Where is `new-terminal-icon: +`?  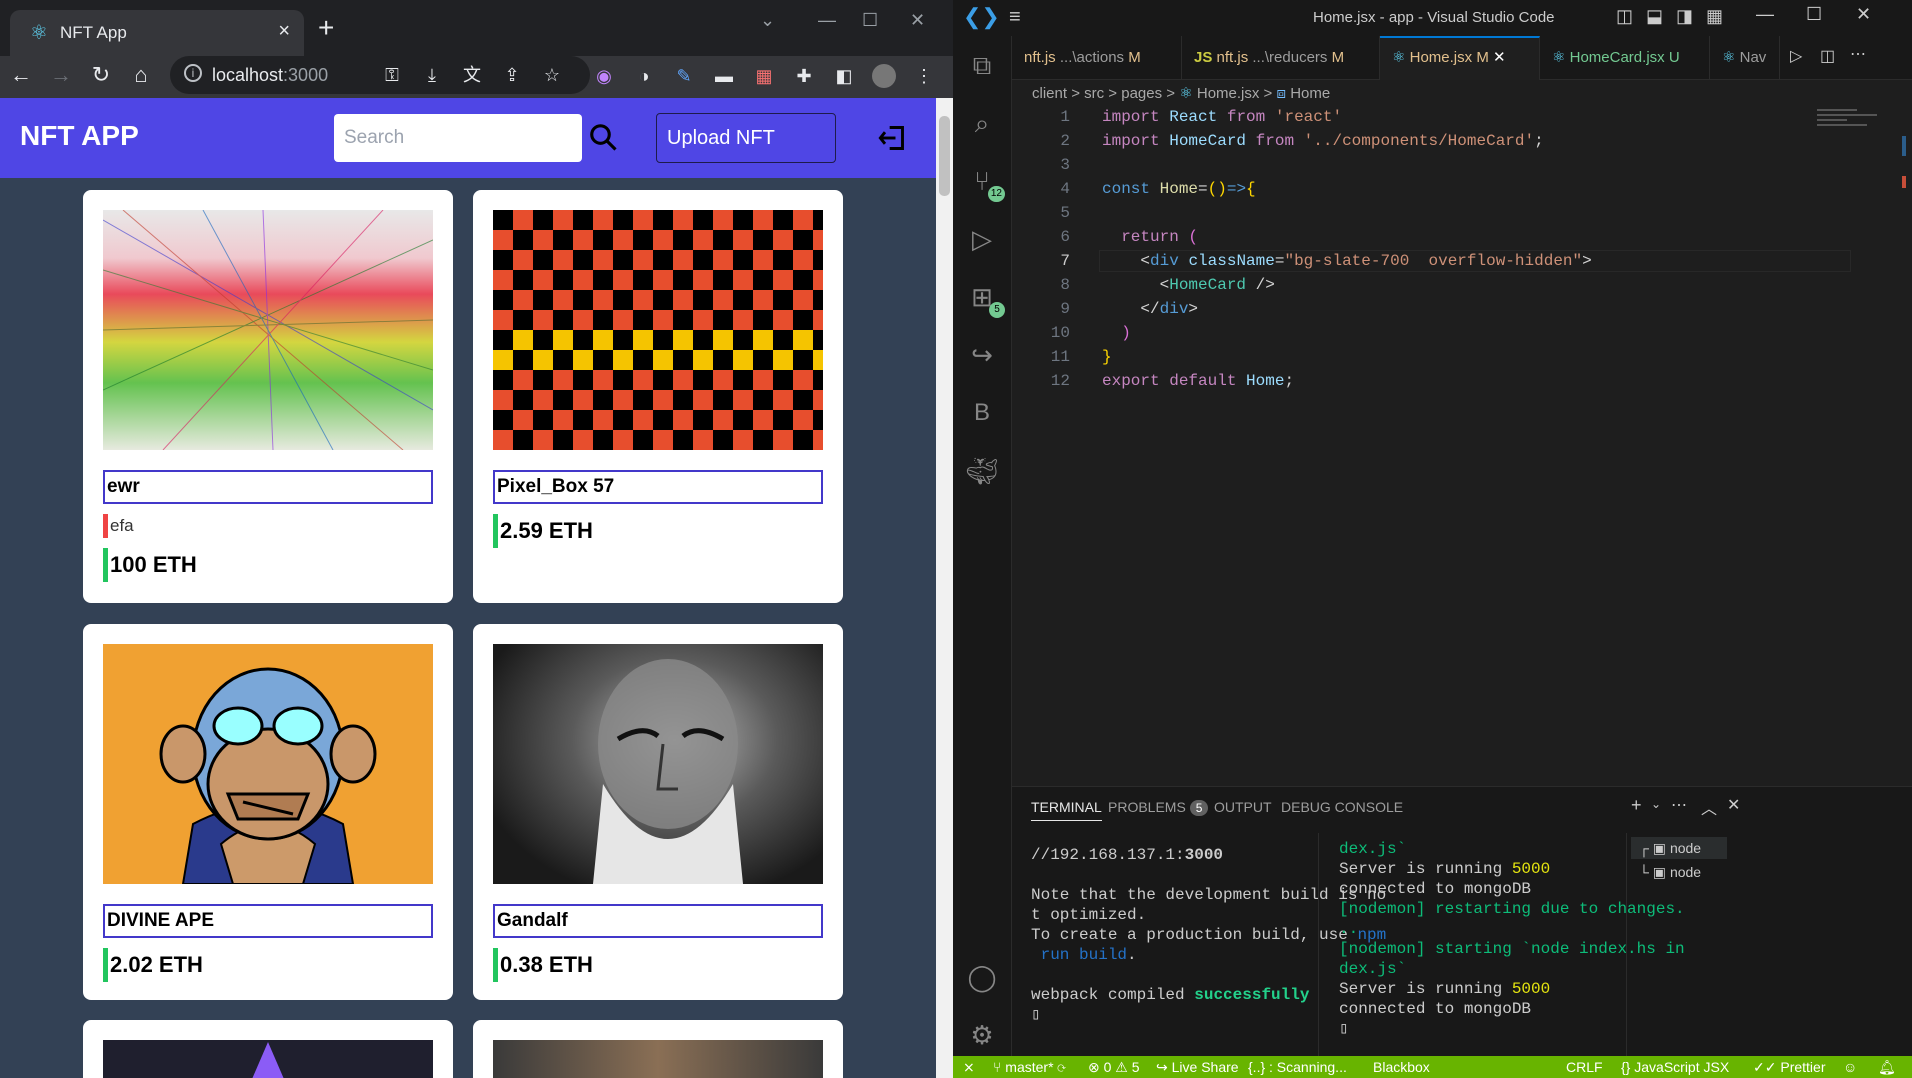 new-terminal-icon: + is located at coordinates (1636, 805).